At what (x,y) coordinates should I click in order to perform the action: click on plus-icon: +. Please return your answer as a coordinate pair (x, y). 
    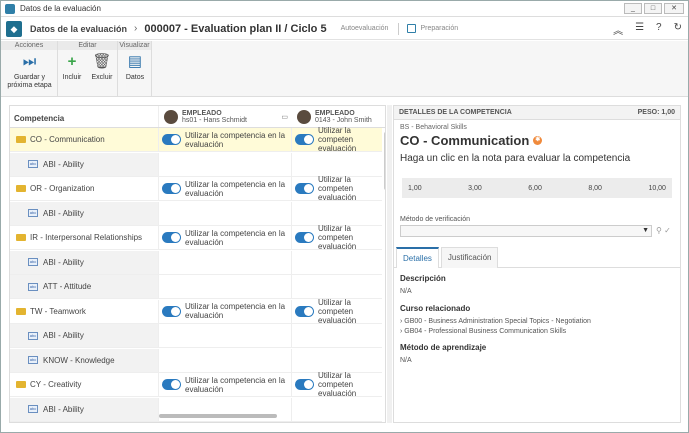
    Looking at the image, I should click on (72, 61).